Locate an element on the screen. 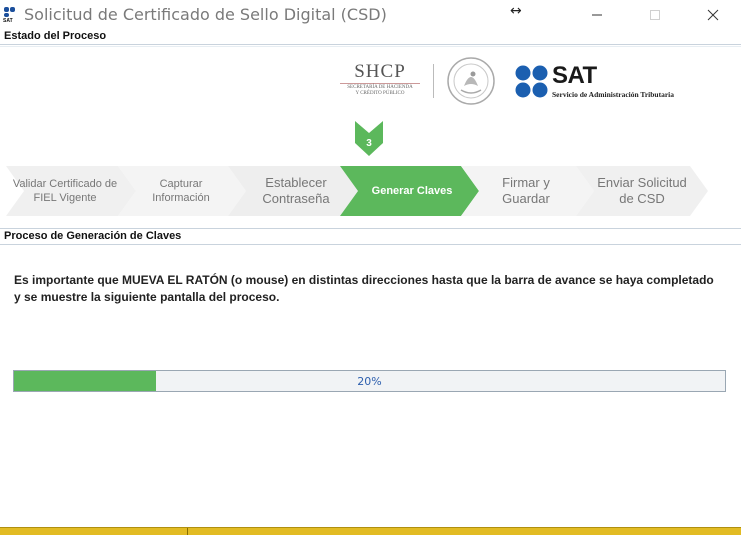 Image resolution: width=741 pixels, height=535 pixels. logo-divider is located at coordinates (433, 81).